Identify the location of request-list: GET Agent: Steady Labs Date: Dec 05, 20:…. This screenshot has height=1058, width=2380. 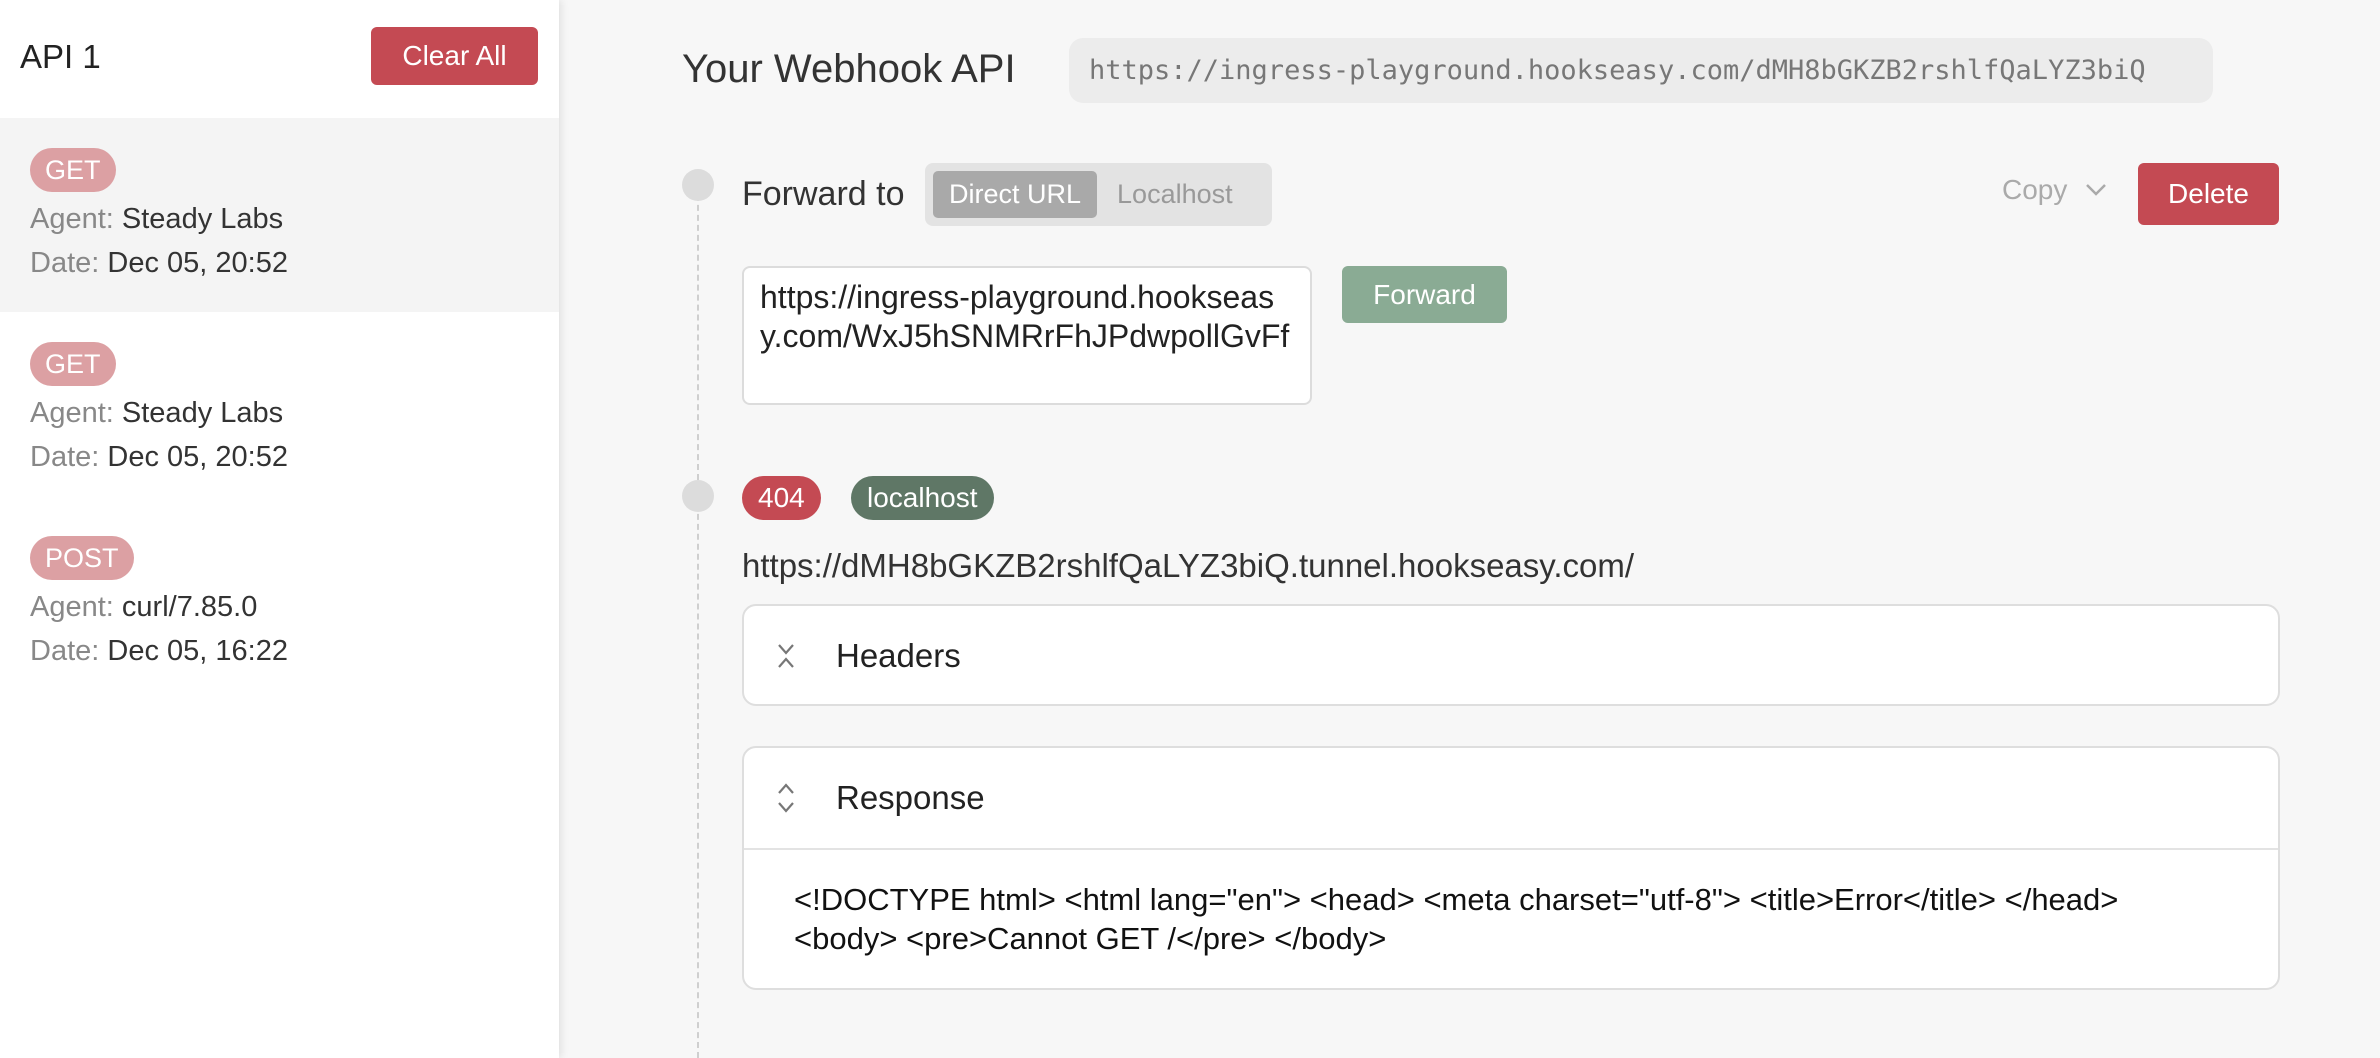
(279, 409).